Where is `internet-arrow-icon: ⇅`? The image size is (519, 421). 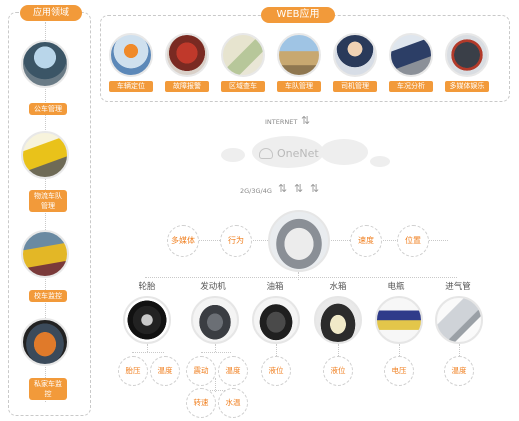
internet-arrow-icon: ⇅ is located at coordinates (306, 120).